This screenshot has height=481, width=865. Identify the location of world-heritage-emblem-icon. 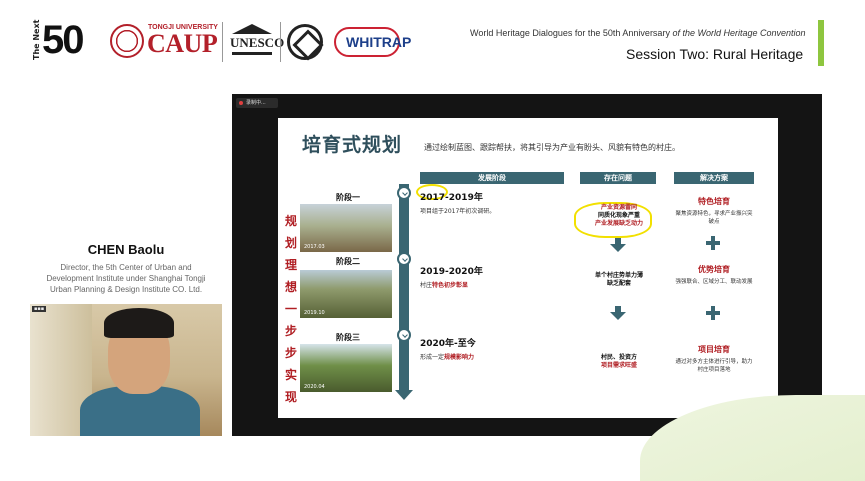
(305, 42).